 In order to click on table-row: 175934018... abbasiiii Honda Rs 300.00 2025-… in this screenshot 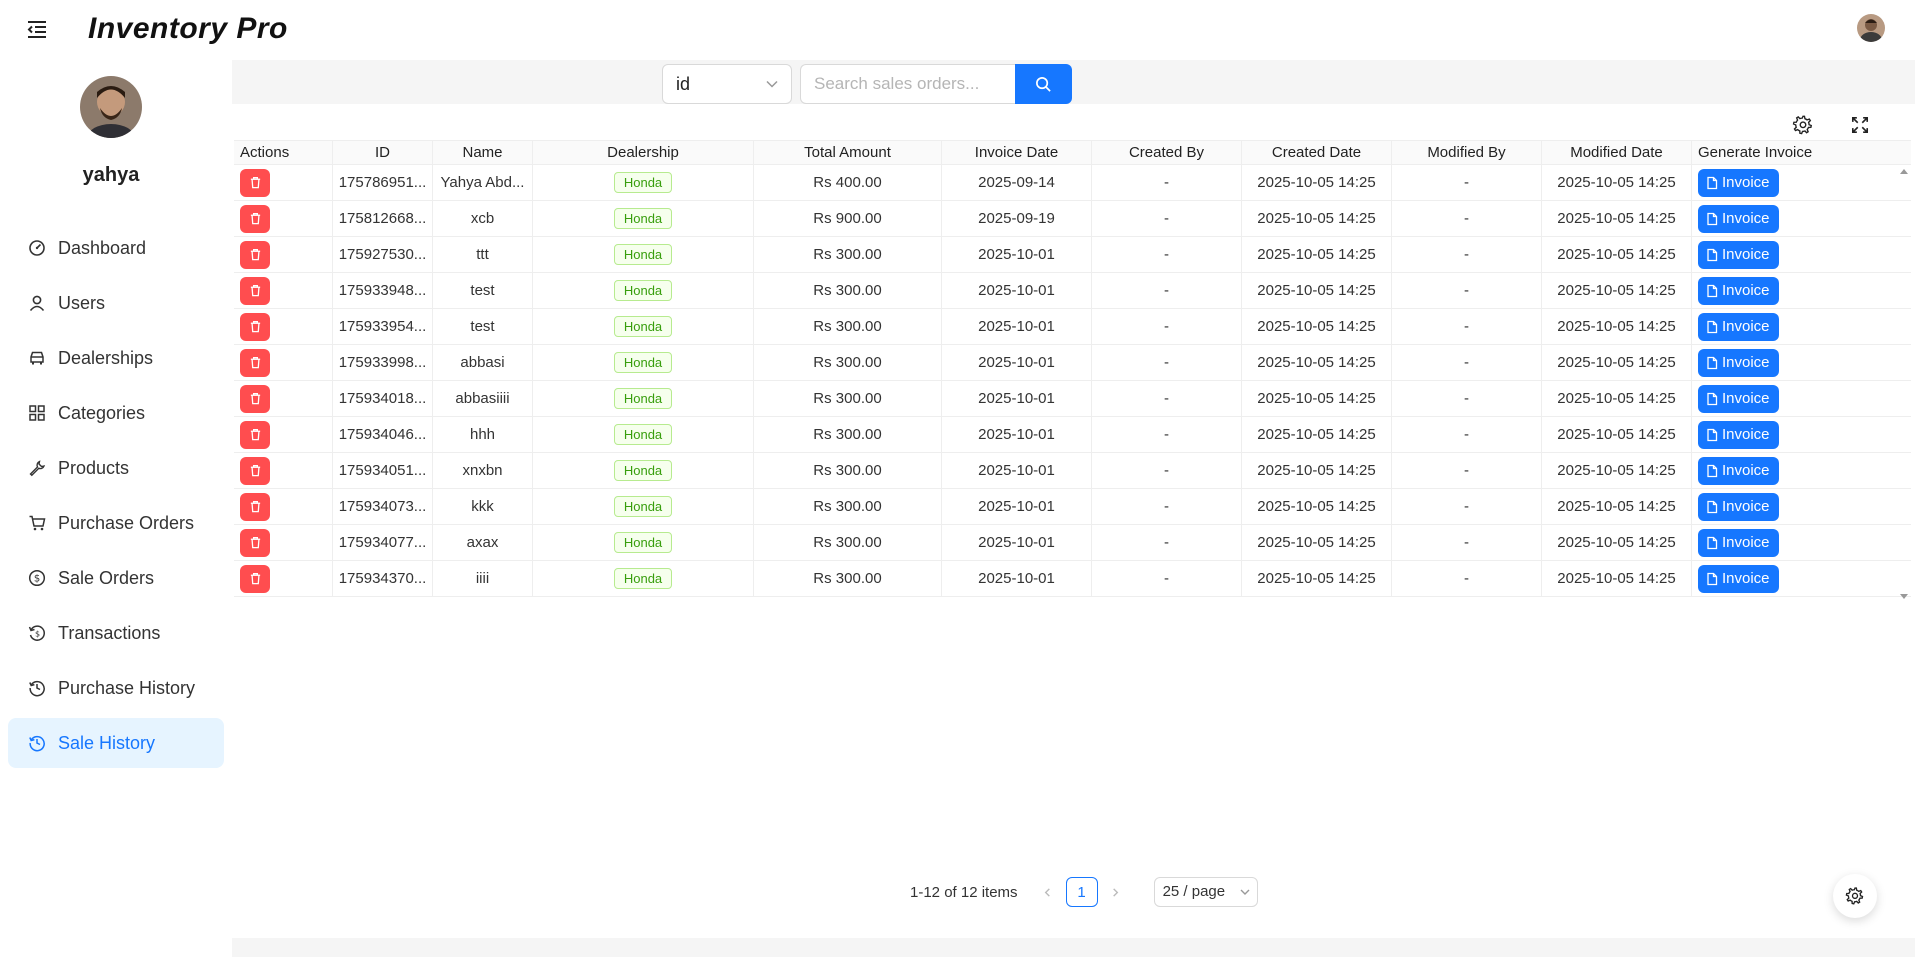, I will do `click(1072, 399)`.